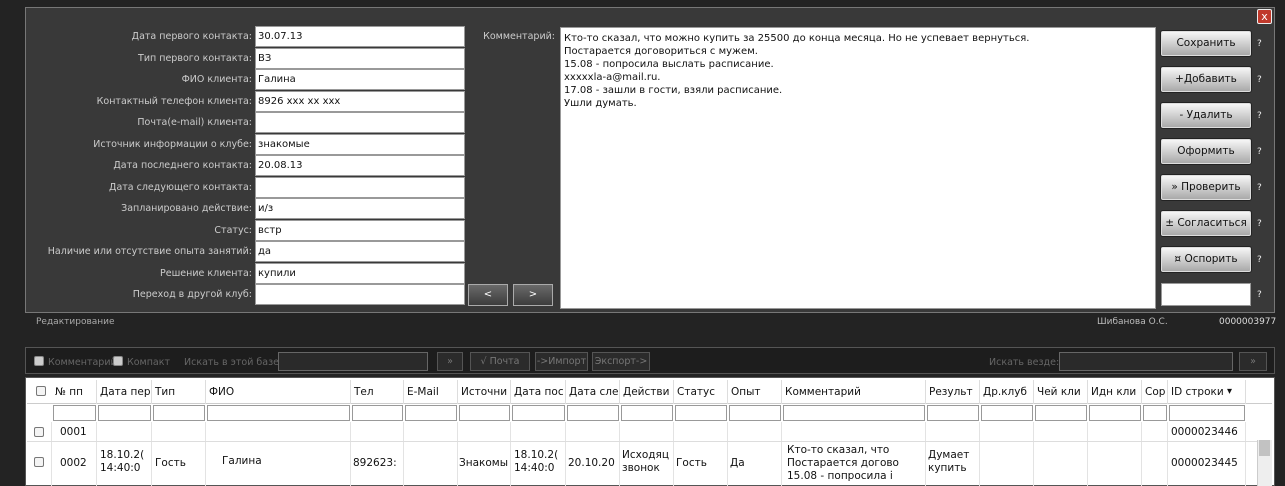 The height and width of the screenshot is (486, 1285). I want to click on column-header: Источни, so click(484, 392).